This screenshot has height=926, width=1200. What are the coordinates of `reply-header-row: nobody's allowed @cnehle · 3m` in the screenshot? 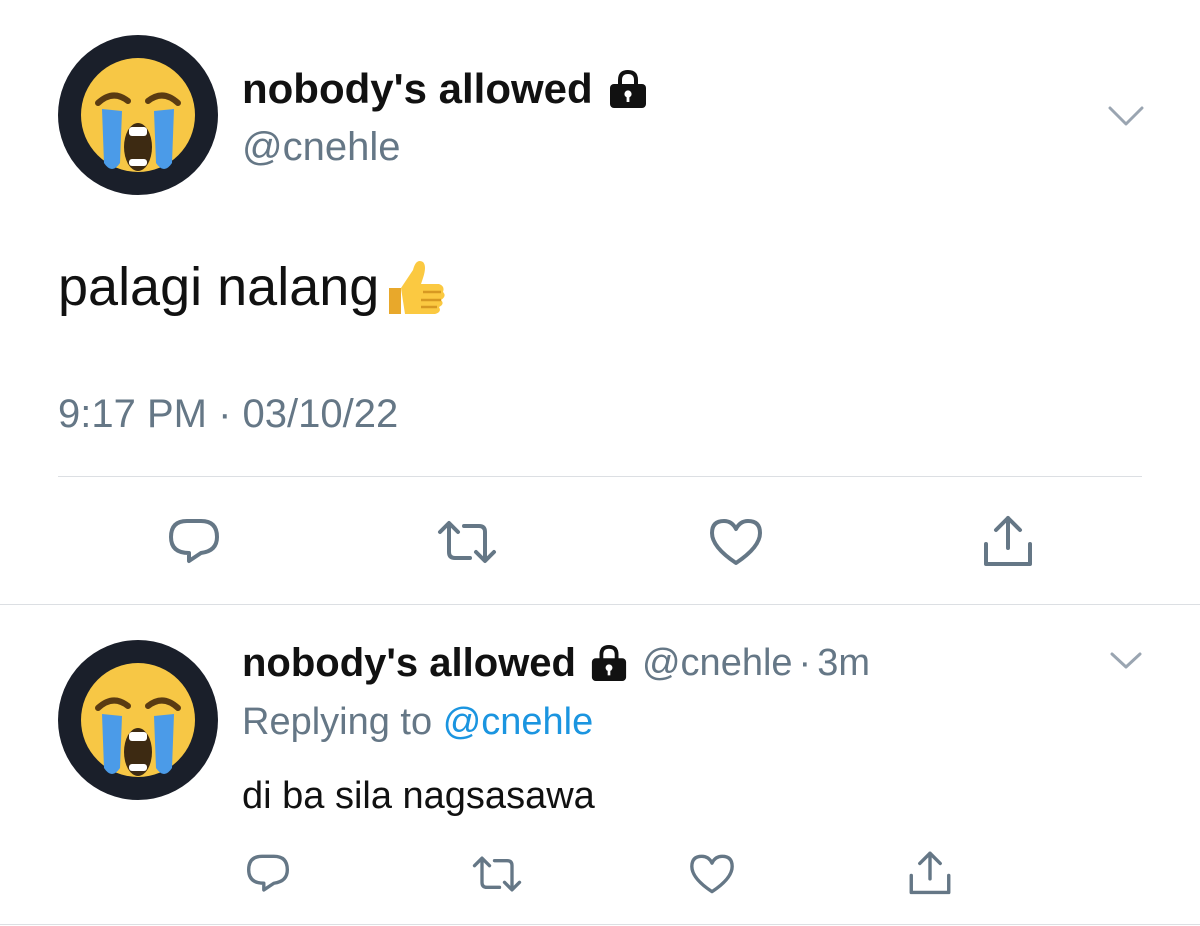 It's located at (556, 663).